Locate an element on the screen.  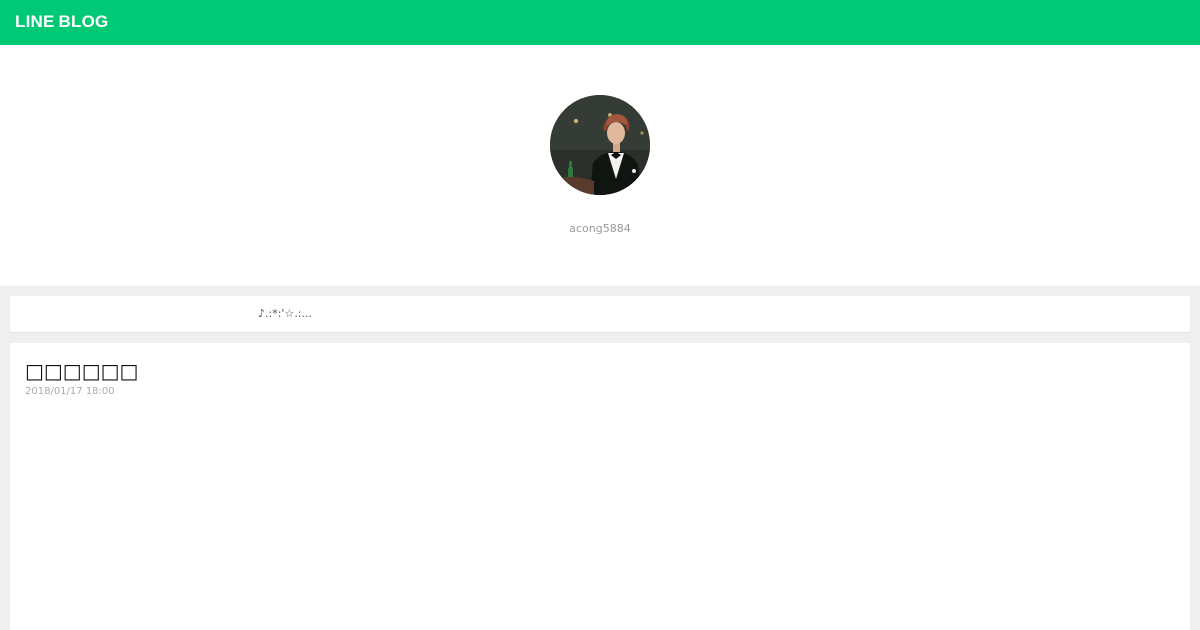
line-blog-logo: LINE BLOG is located at coordinates (61, 22).